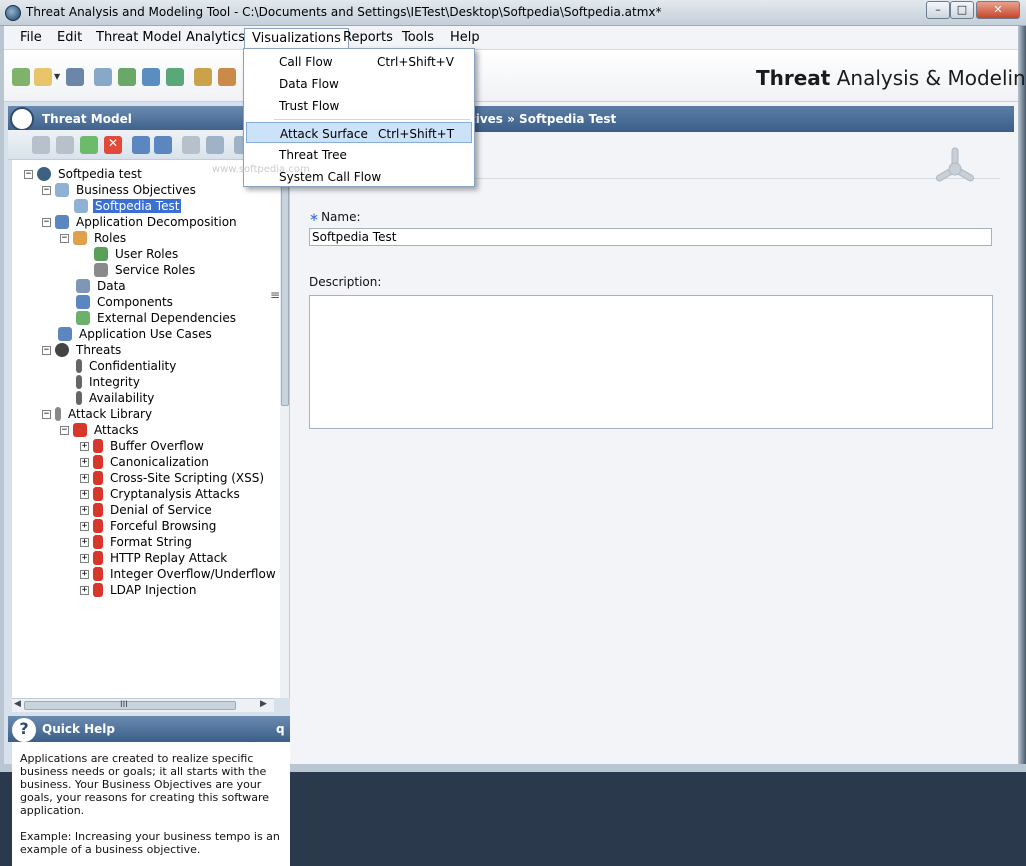  I want to click on tree-horizontal-scroll-thumb, so click(130, 705).